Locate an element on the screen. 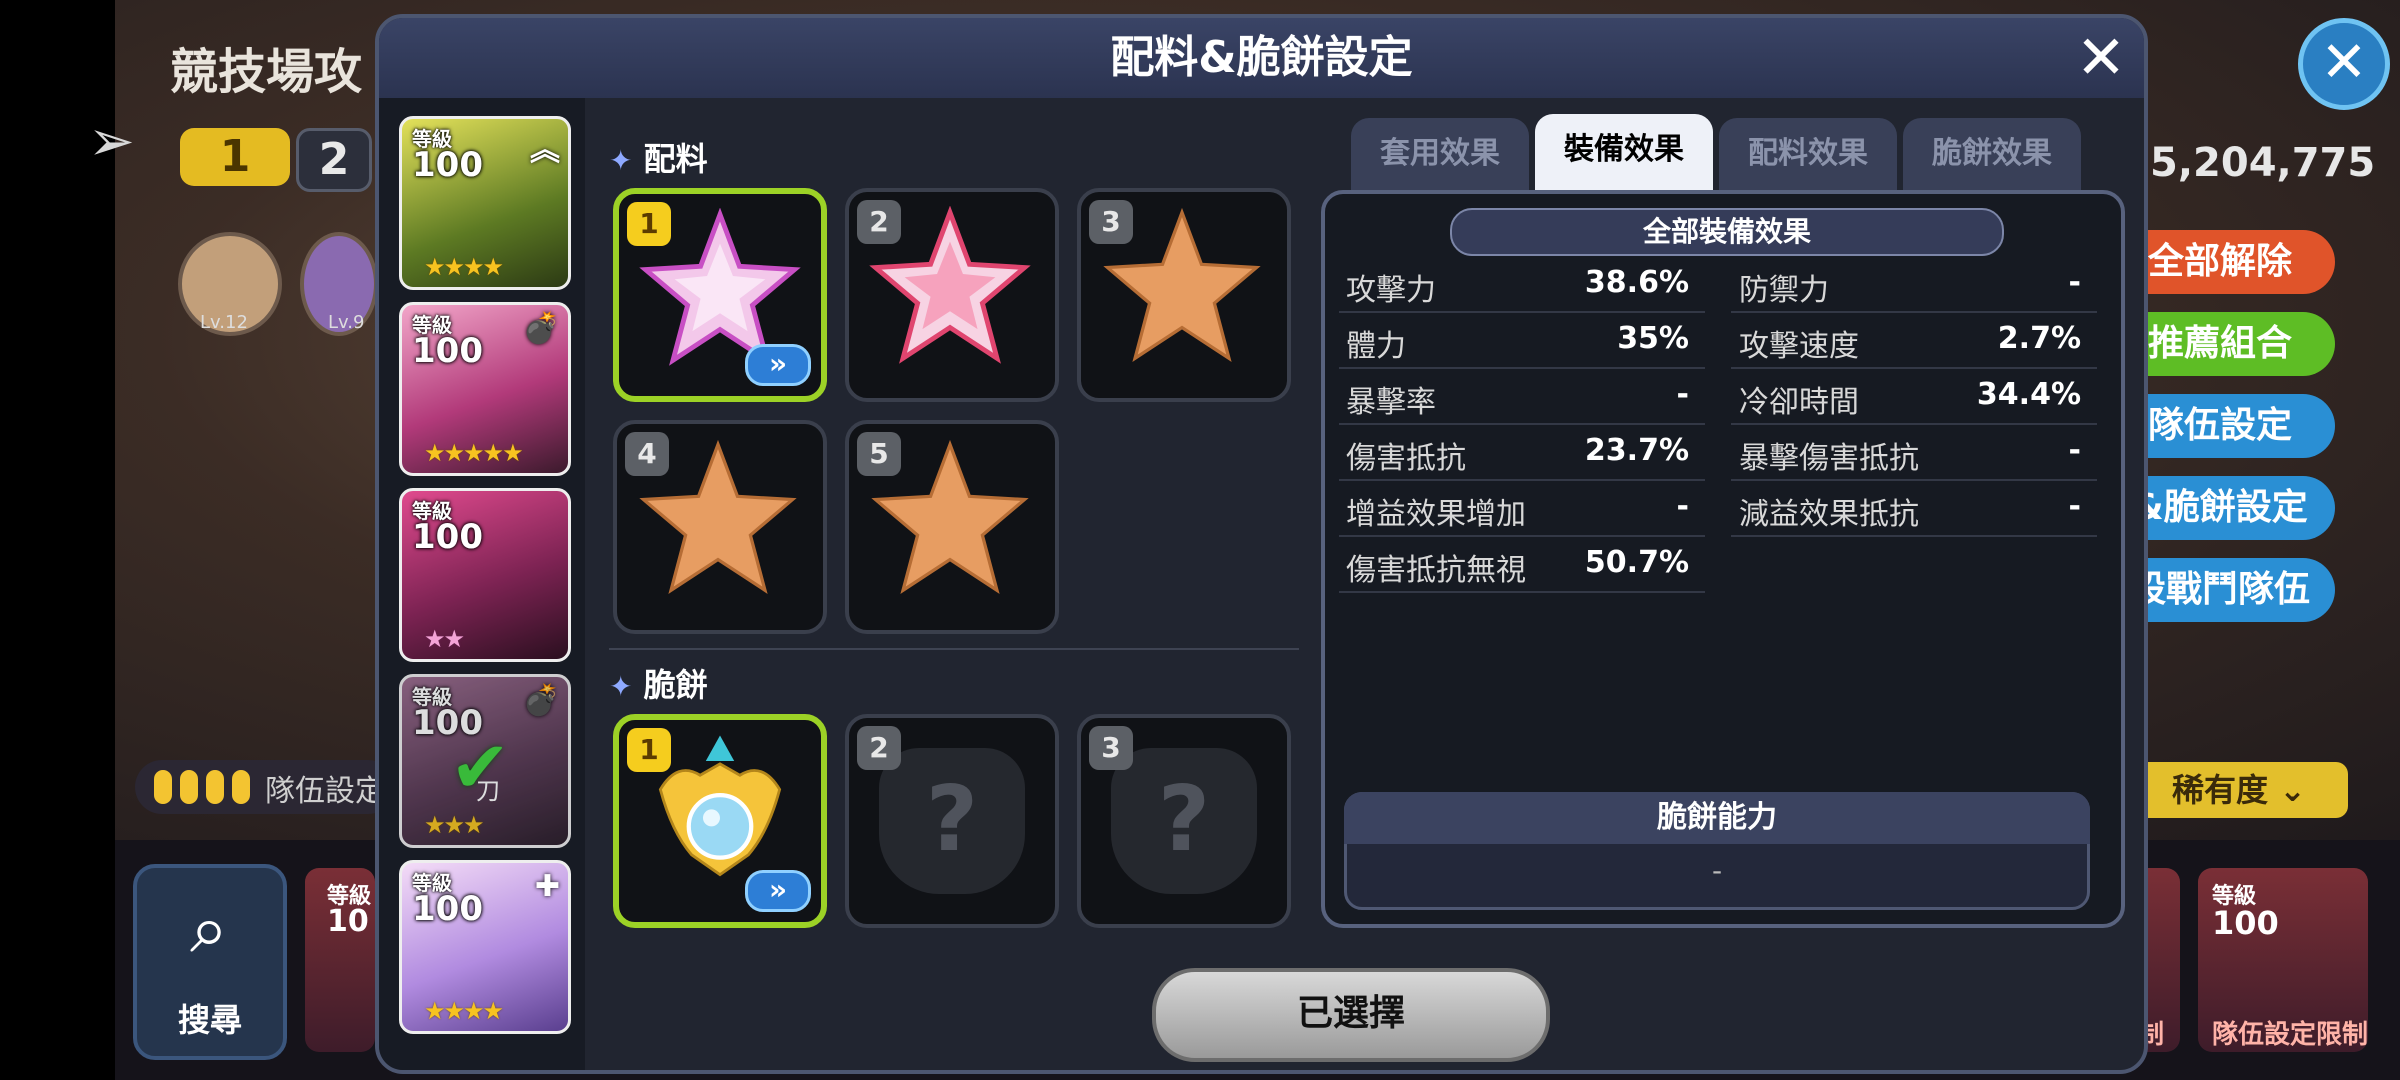  topping-slot-2: 2 is located at coordinates (952, 295).